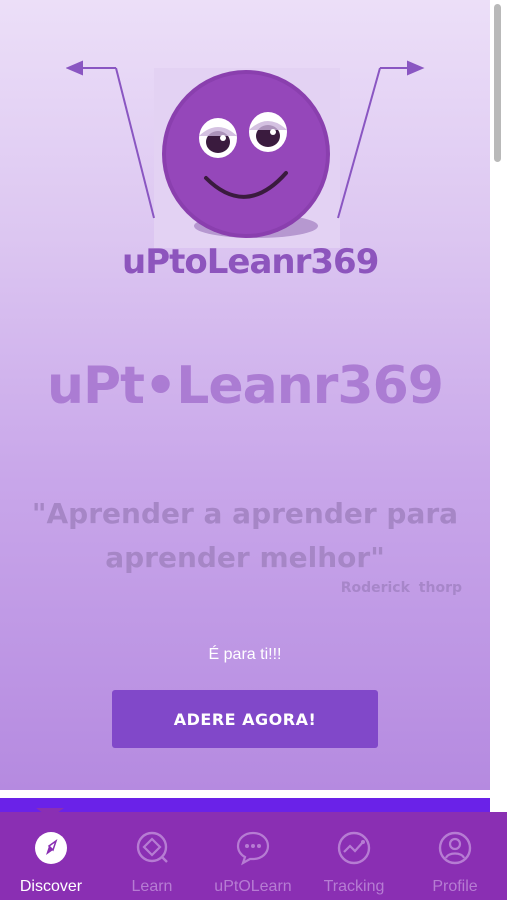 This screenshot has height=900, width=507. Describe the element at coordinates (455, 886) in the screenshot. I see `tab-label: Profile` at that location.